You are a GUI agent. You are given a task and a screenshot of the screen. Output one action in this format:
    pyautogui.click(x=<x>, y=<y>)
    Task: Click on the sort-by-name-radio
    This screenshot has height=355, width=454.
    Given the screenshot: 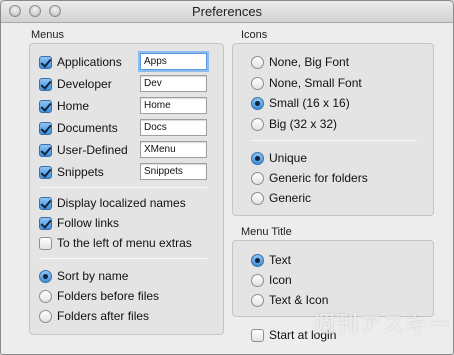 What is the action you would take?
    pyautogui.click(x=45, y=276)
    